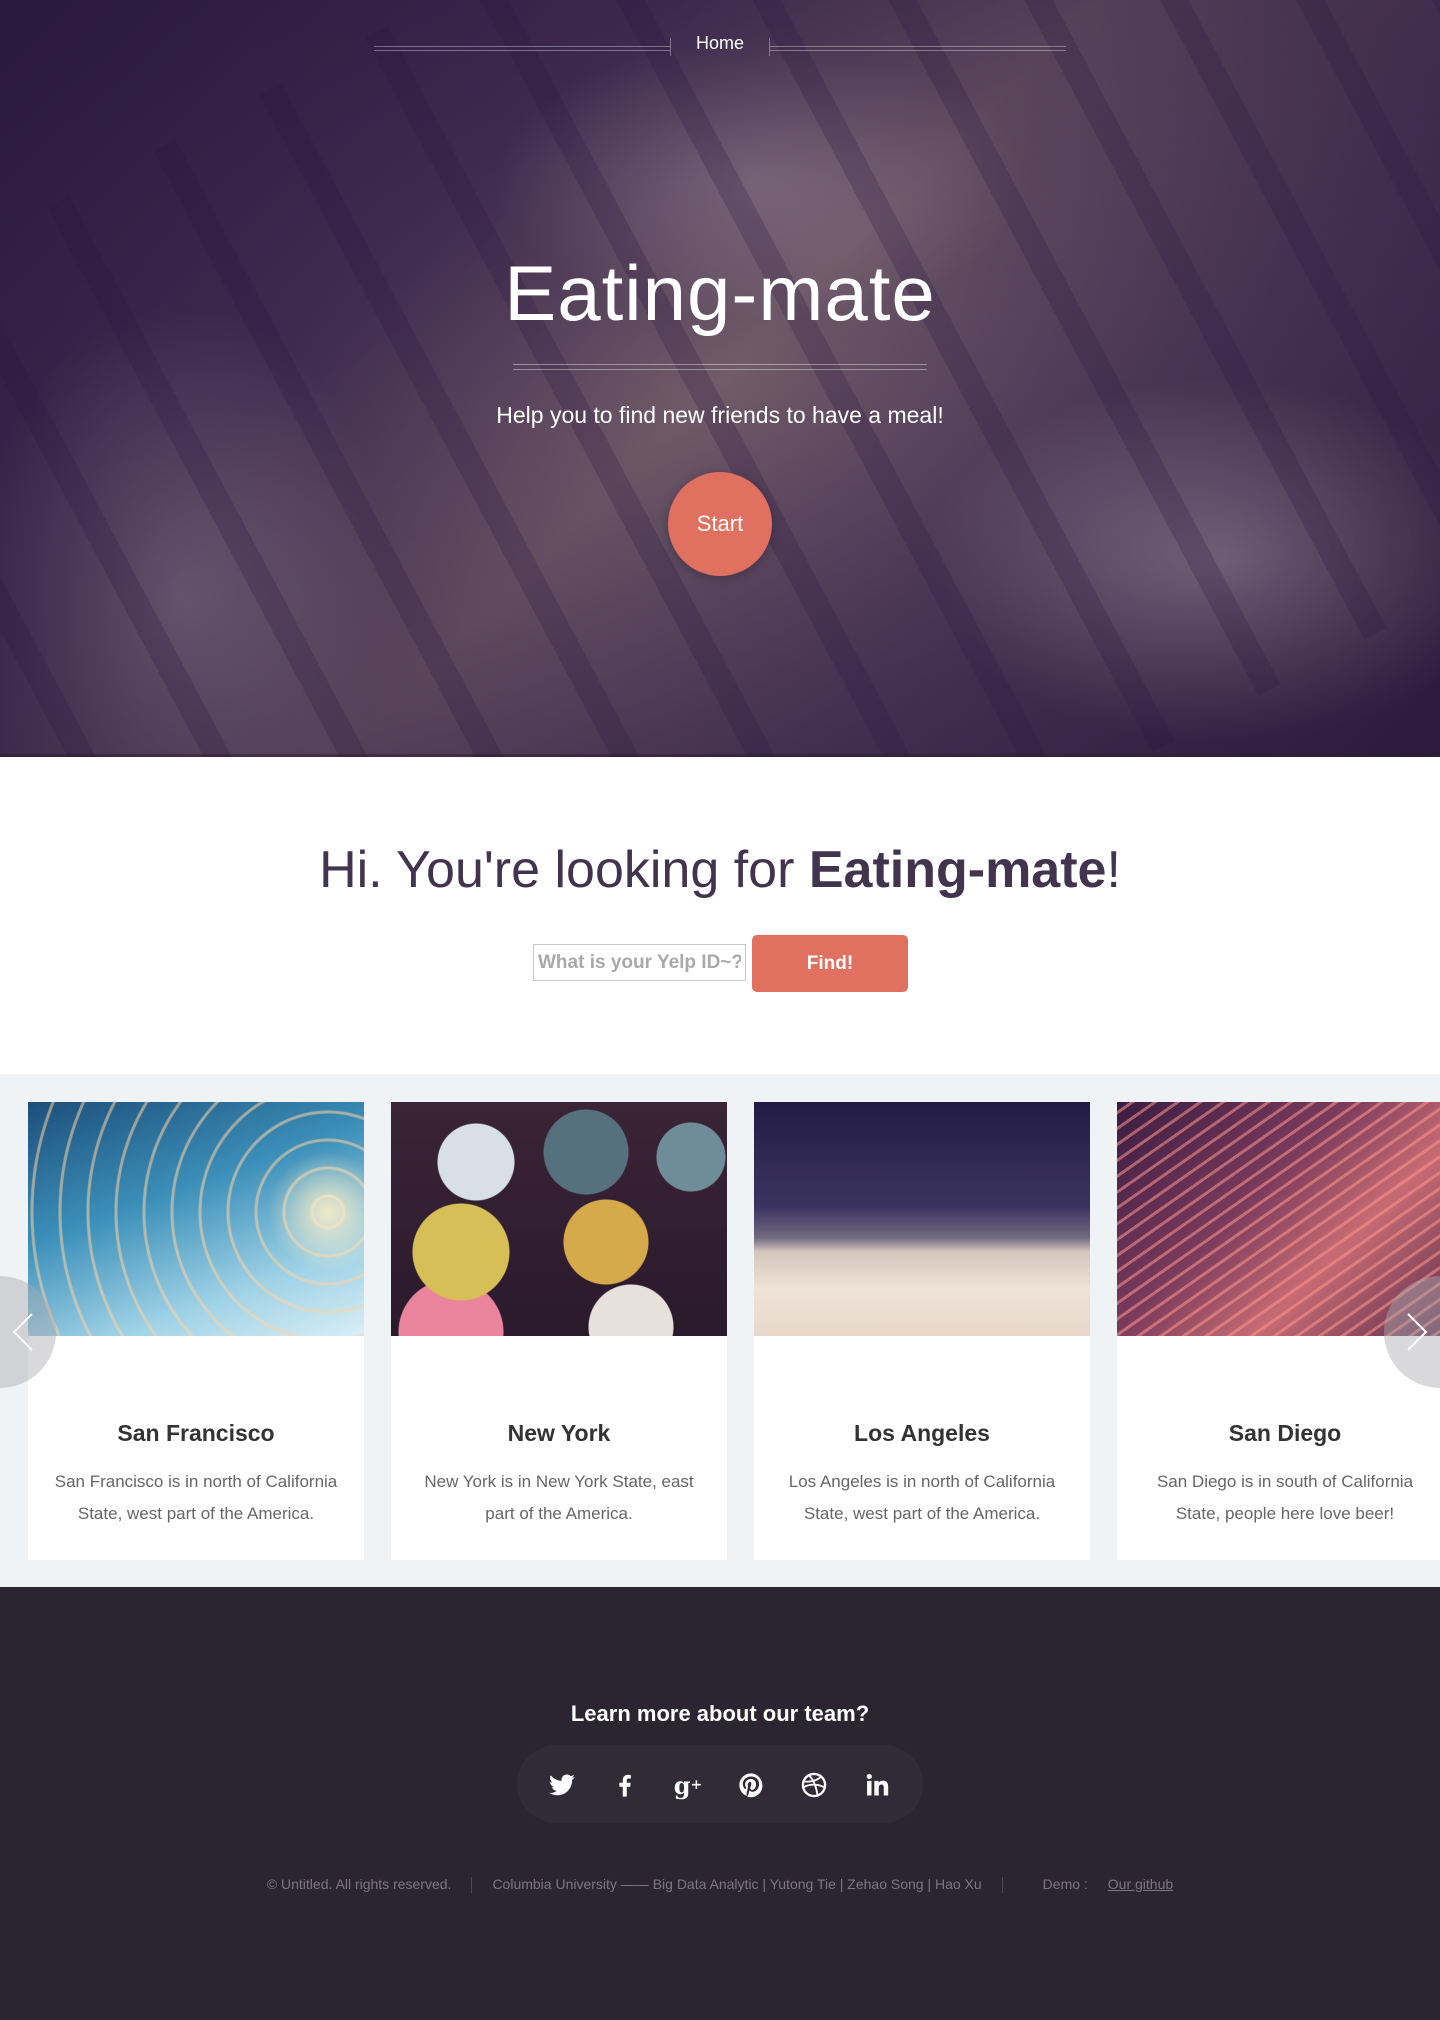 The height and width of the screenshot is (2020, 1440). I want to click on intro-title-brand: Eating-mate, so click(957, 870).